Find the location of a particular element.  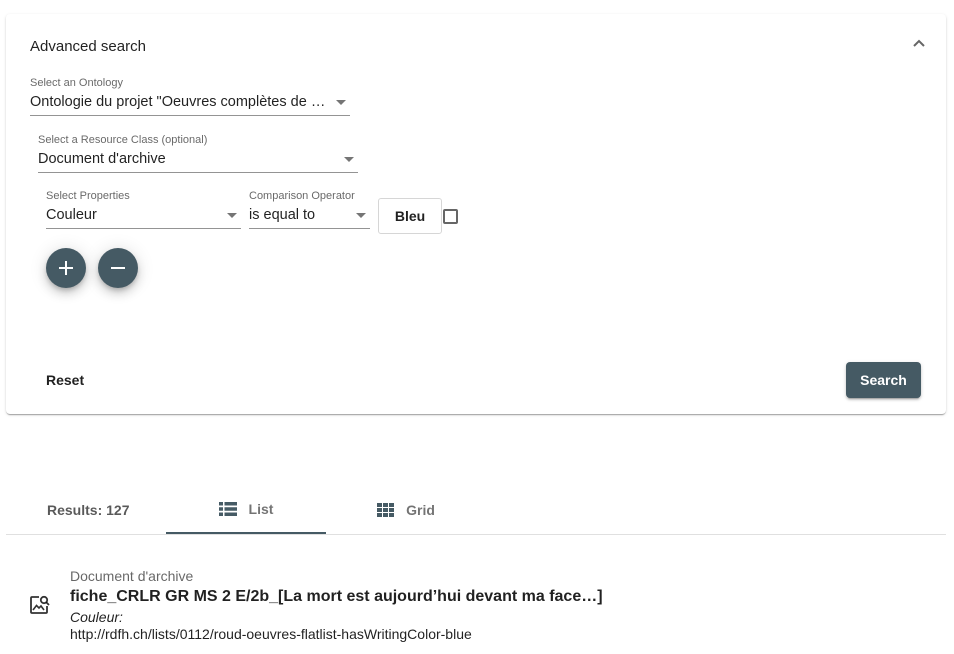

tab-grid: Grid is located at coordinates (406, 510).